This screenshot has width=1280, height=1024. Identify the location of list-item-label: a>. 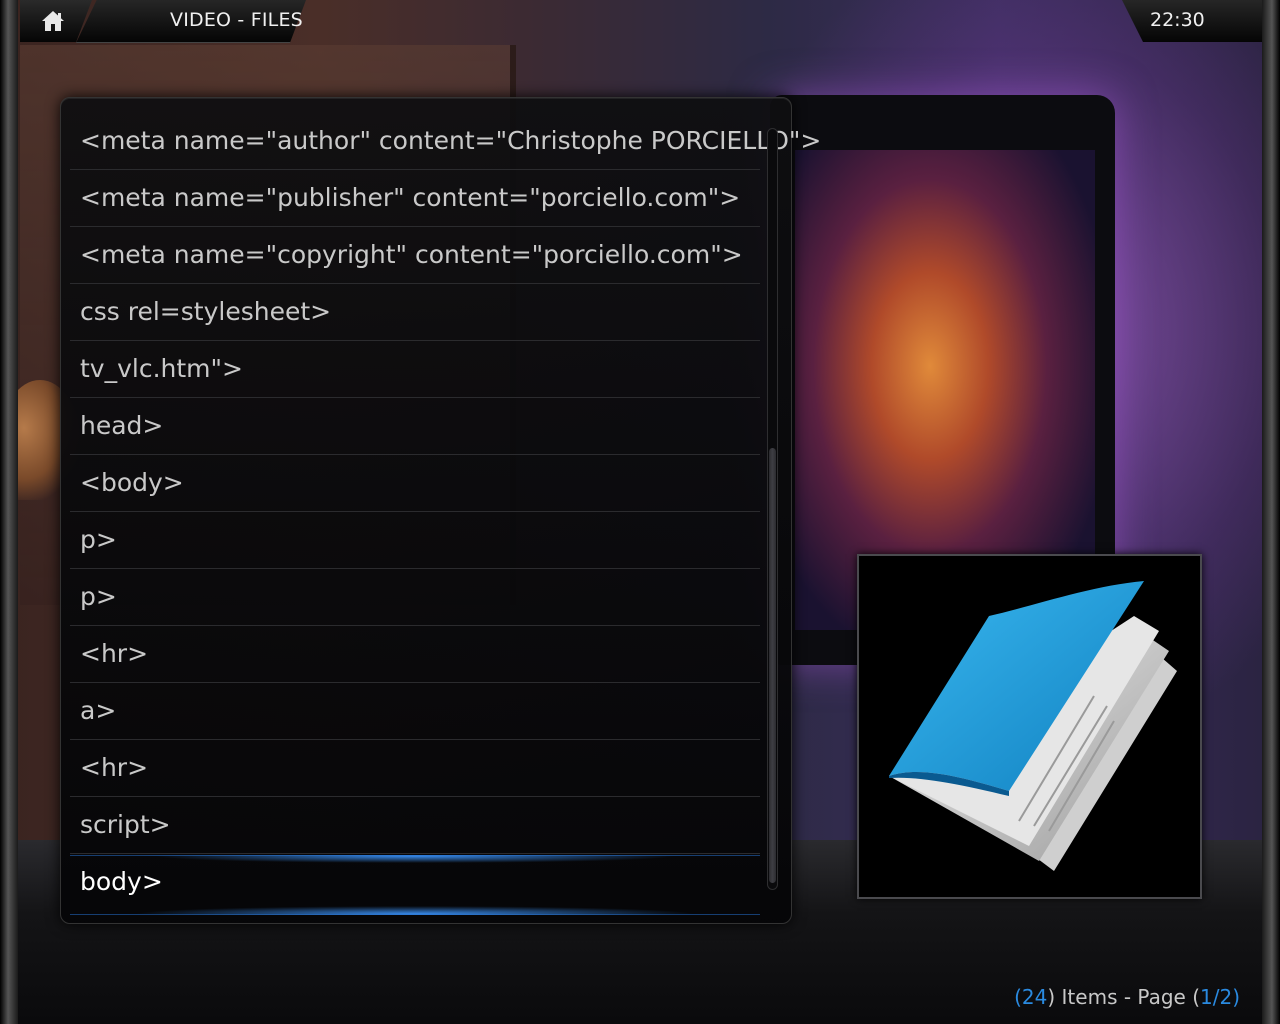
(98, 710).